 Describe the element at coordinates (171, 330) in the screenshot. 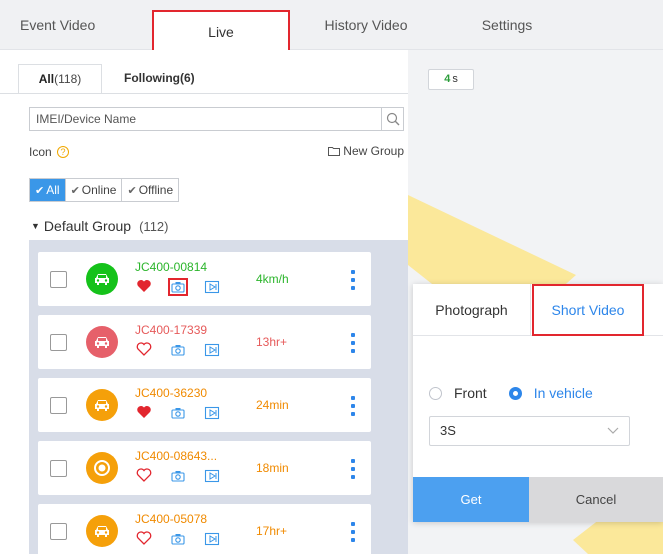

I see `device-name: JC400-17339` at that location.